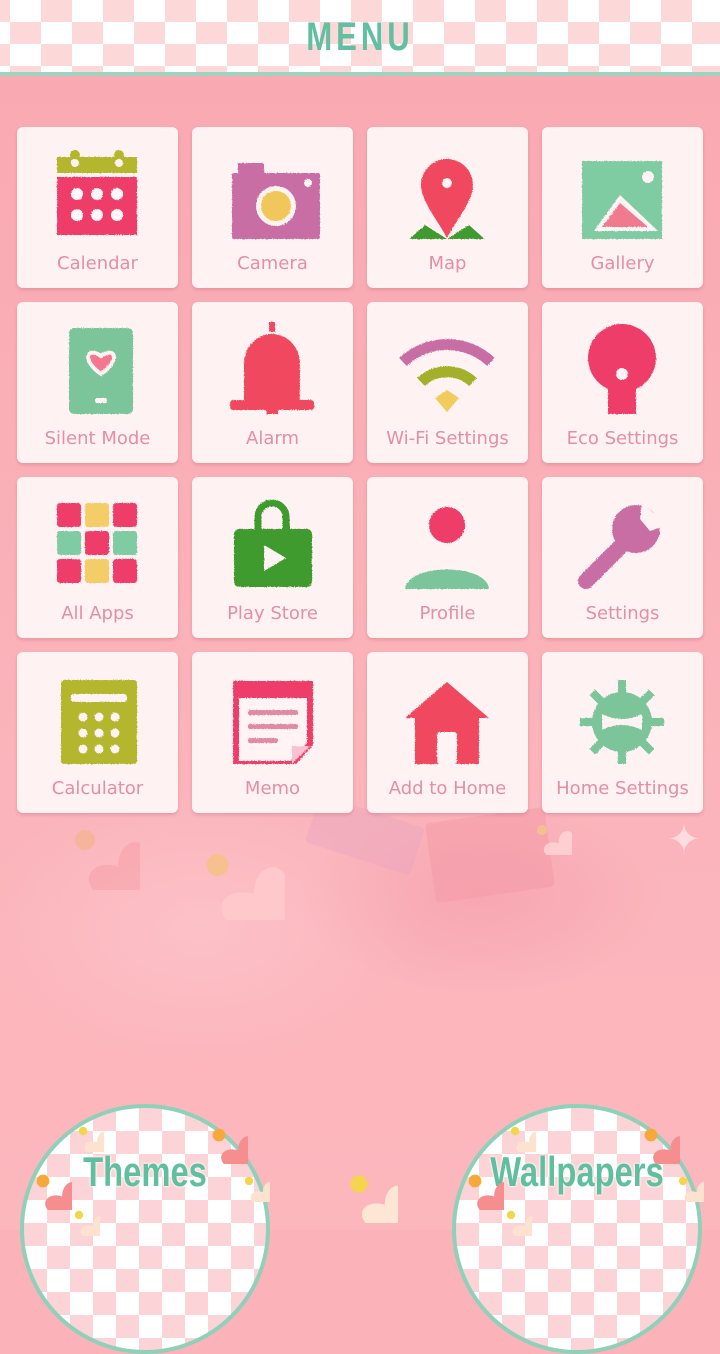 The image size is (720, 1354). I want to click on menu-item-label: Eco Settings, so click(622, 438).